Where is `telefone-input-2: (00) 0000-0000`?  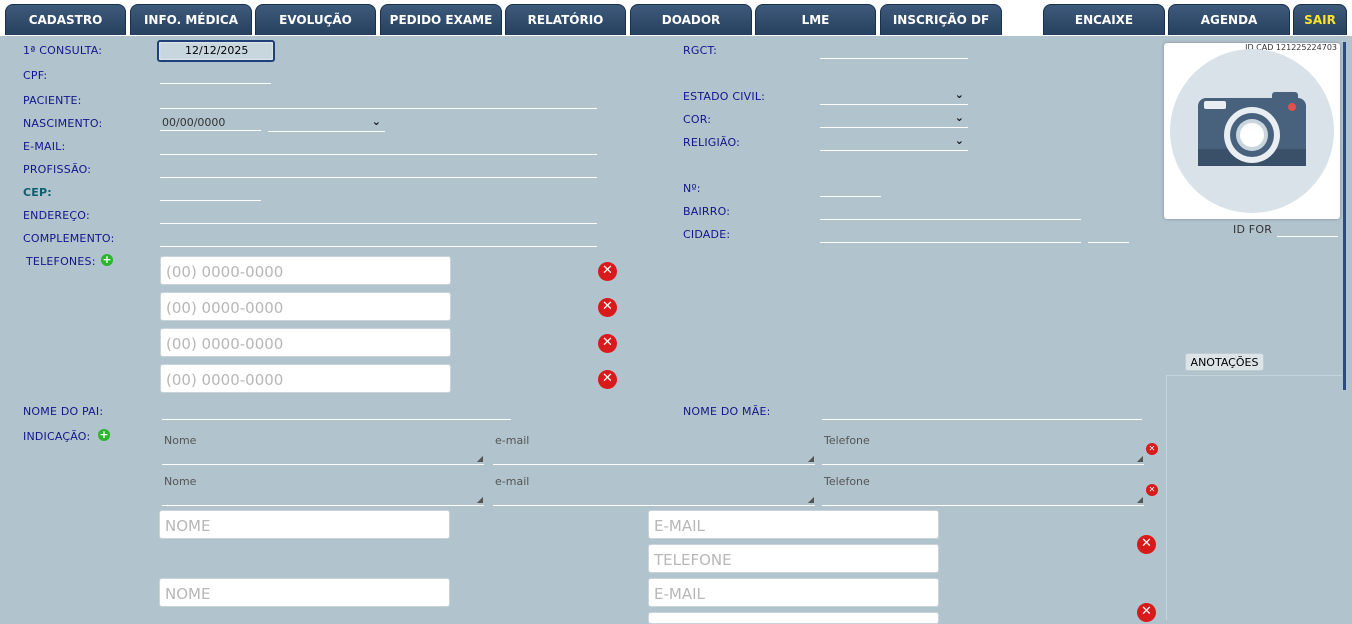 telefone-input-2: (00) 0000-0000 is located at coordinates (305, 306).